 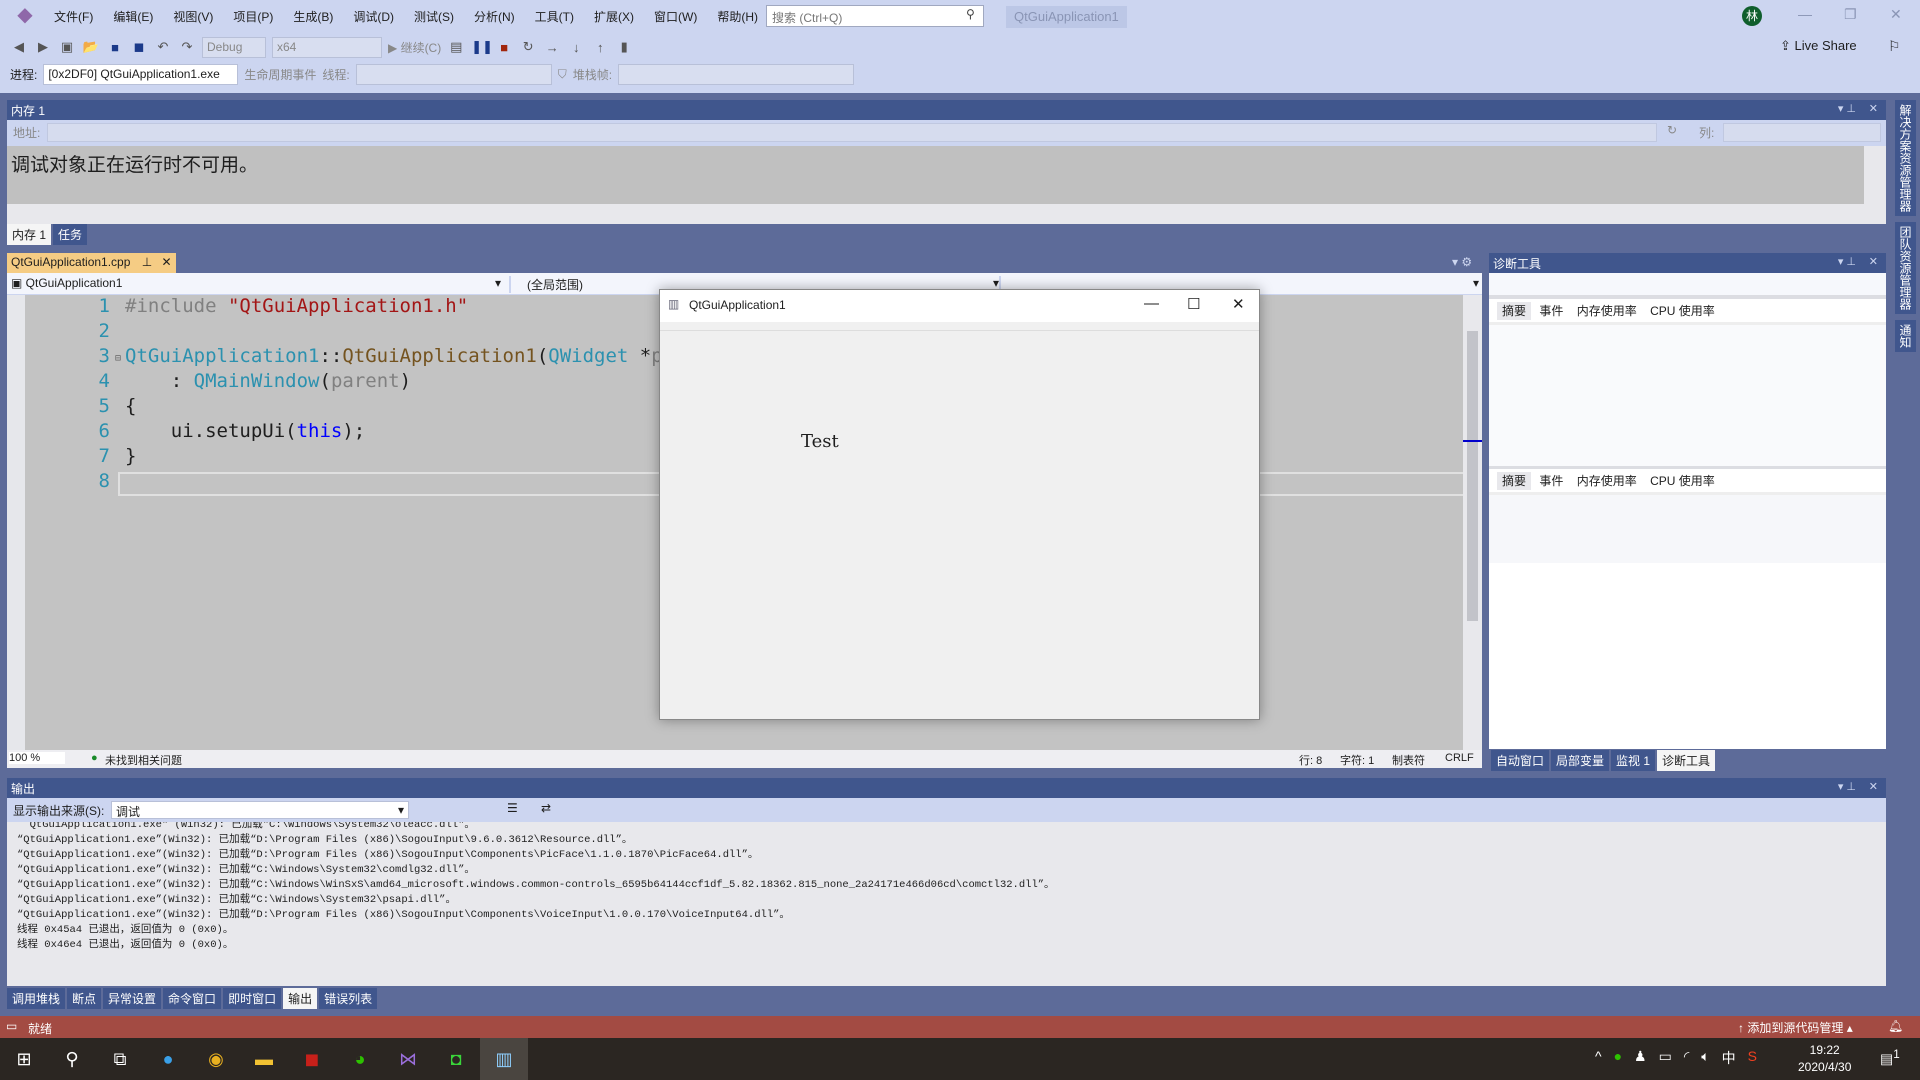 What do you see at coordinates (1151, 303) in the screenshot?
I see `qt-minimize-icon: —` at bounding box center [1151, 303].